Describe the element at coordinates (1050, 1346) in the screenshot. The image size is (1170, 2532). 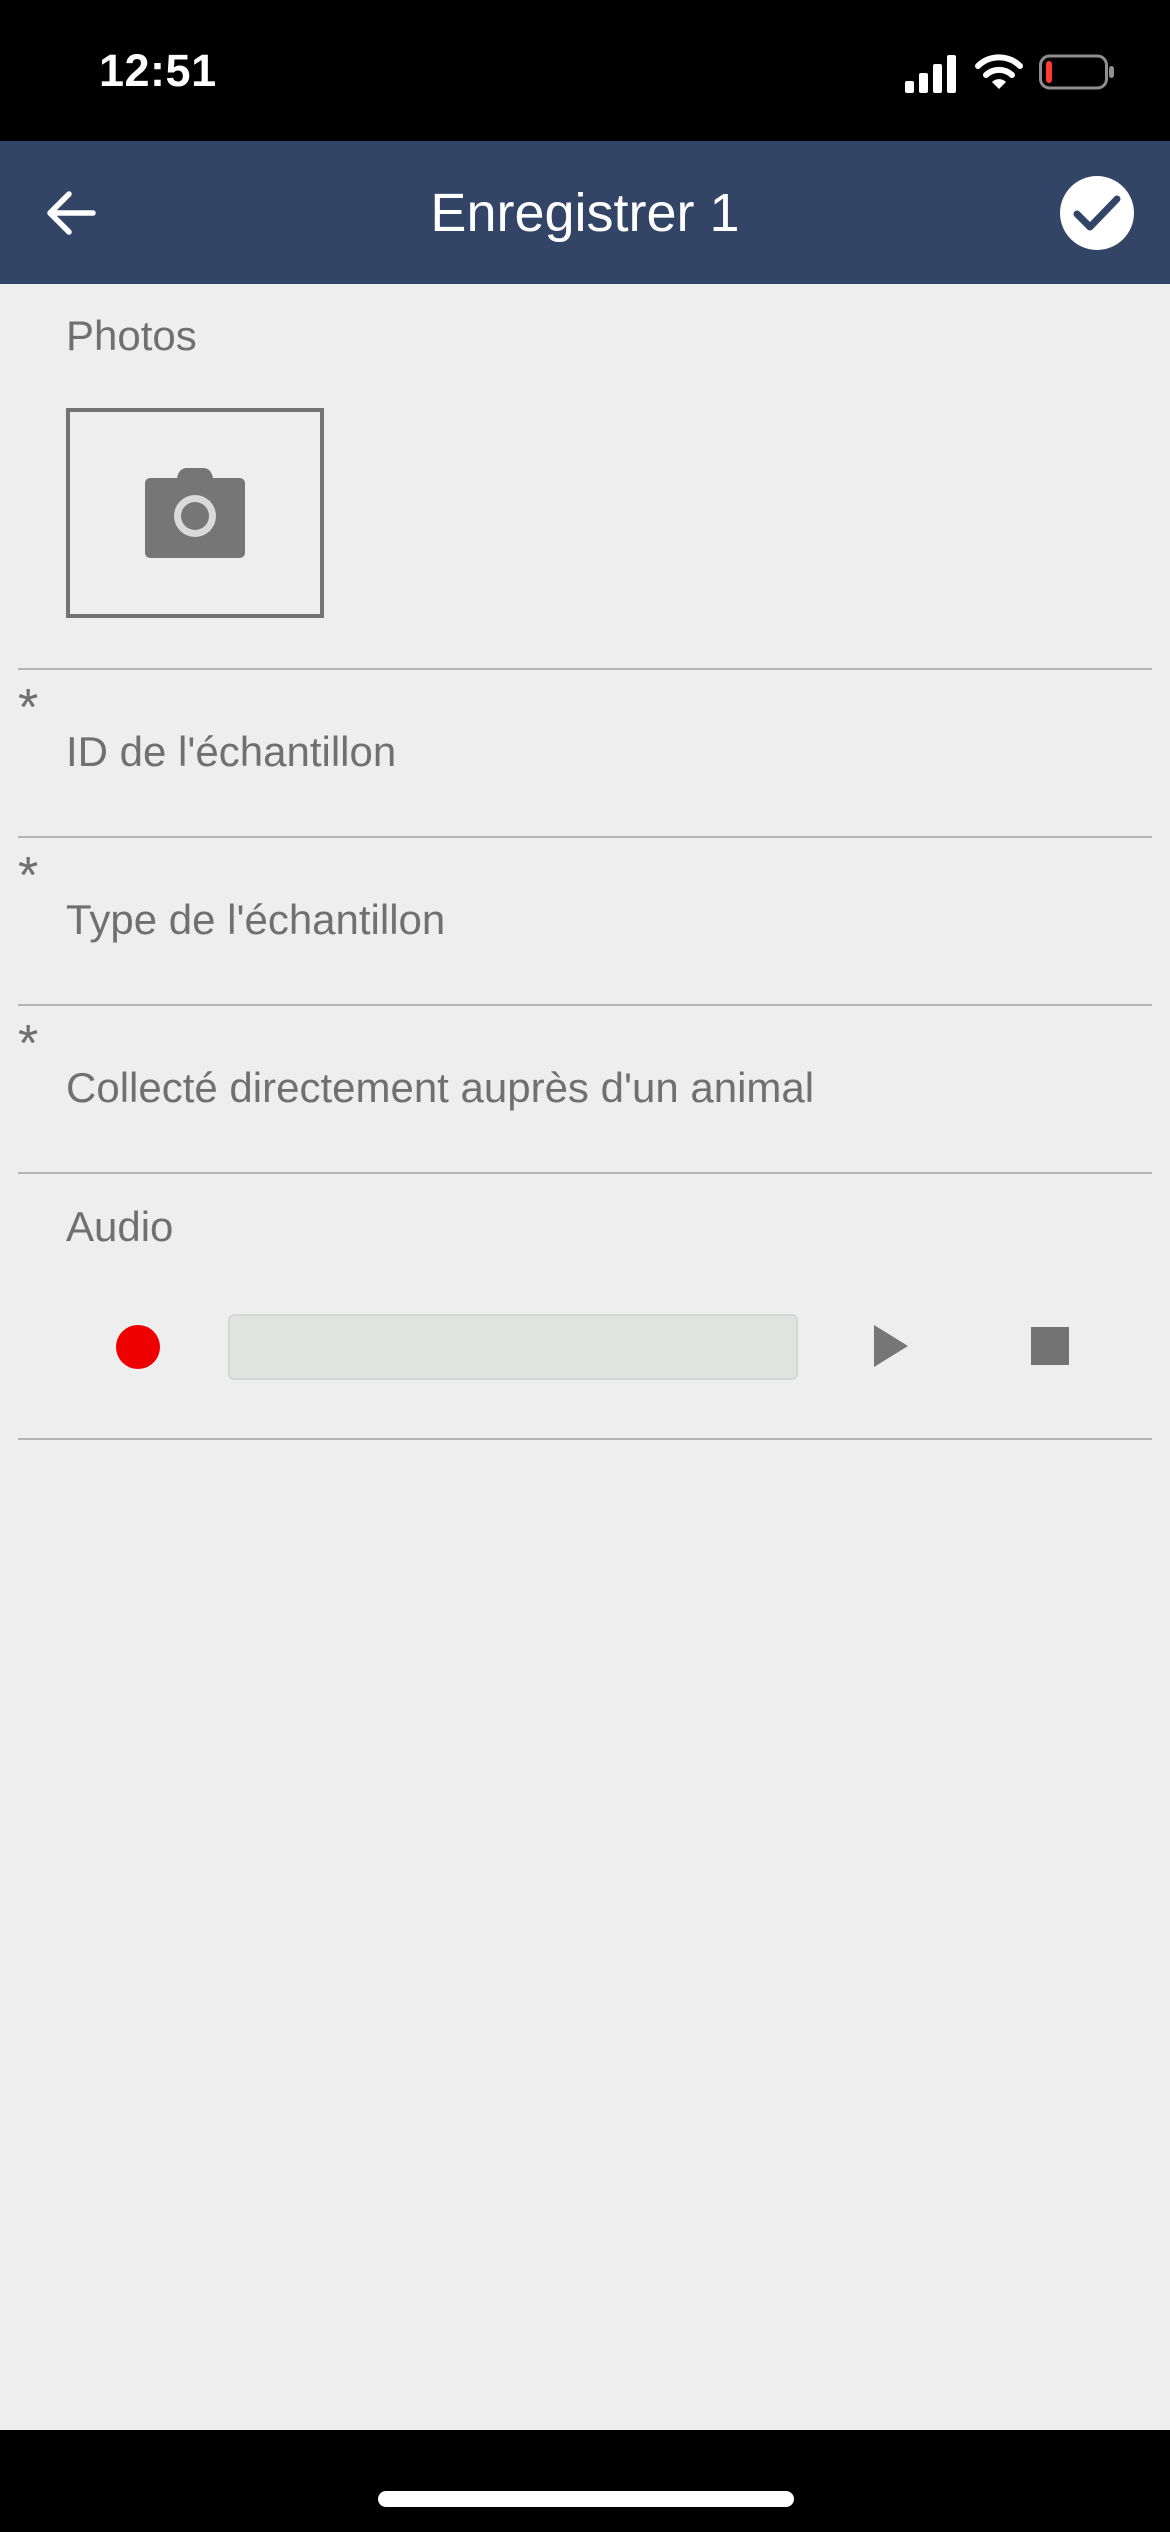
I see `stop-button` at that location.